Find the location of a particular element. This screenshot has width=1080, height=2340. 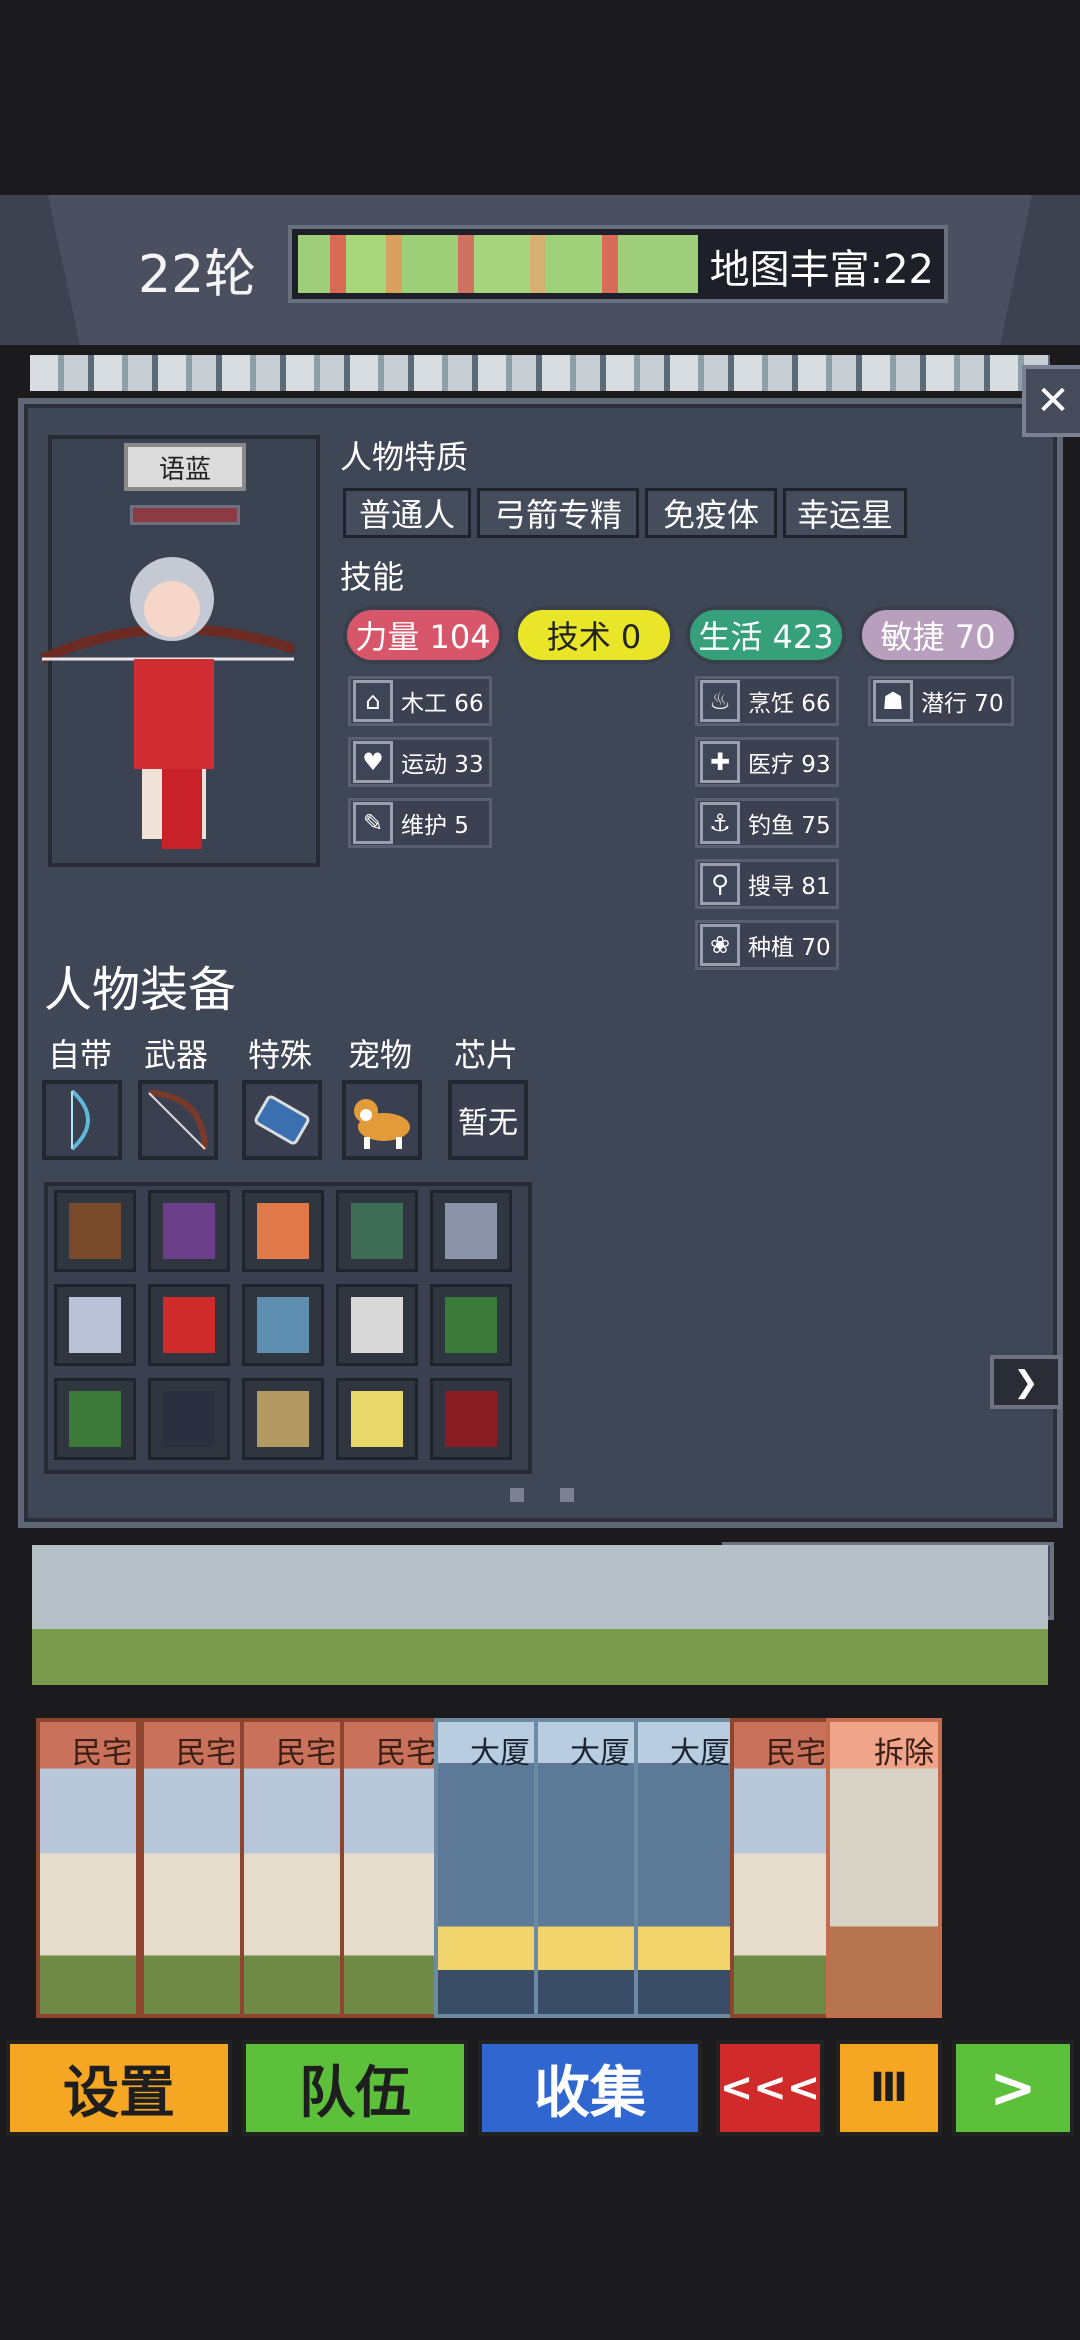

trait-badge: 弓箭专精 is located at coordinates (558, 513).